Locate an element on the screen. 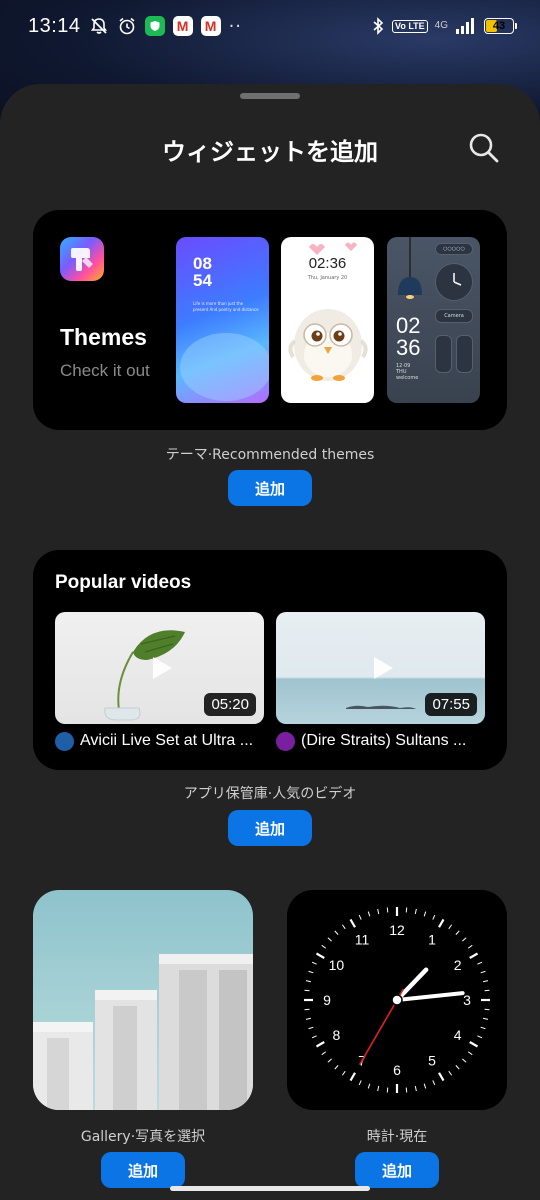  preview-3-dots: ○○○○○ is located at coordinates (454, 249).